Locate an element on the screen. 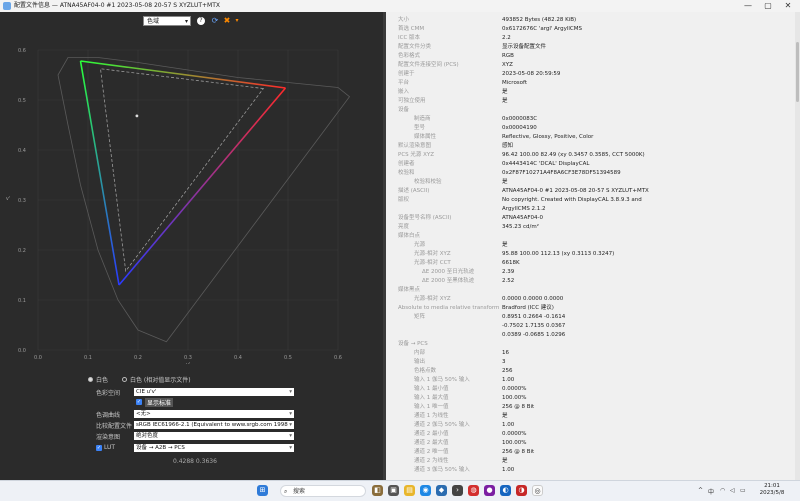 The height and width of the screenshot is (501, 800). info-label: 光源-相对 CCT is located at coordinates (432, 263).